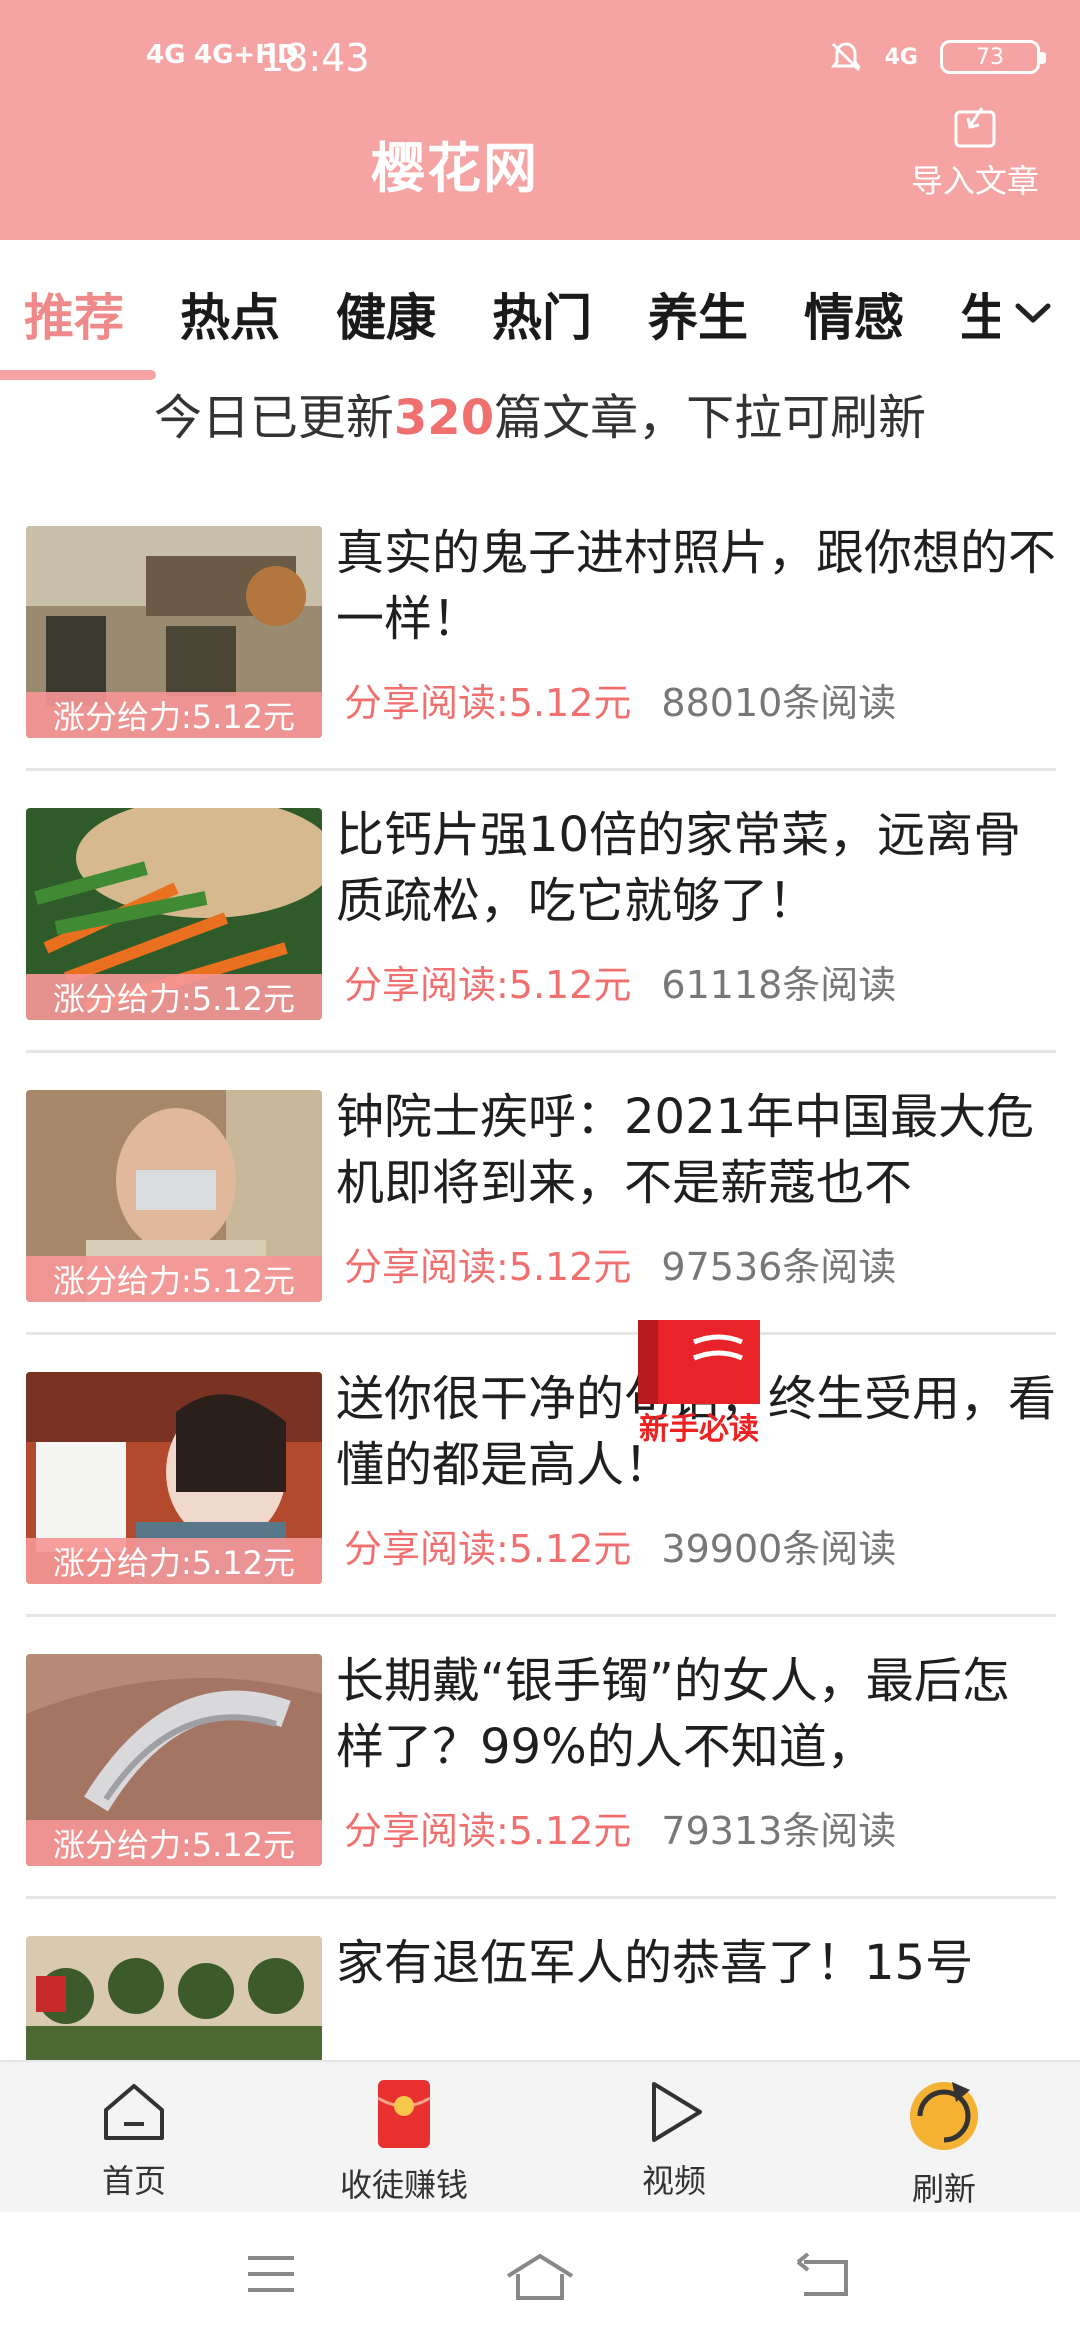 The image size is (1080, 2340). Describe the element at coordinates (993, 57) in the screenshot. I see `battery-icon: 73` at that location.